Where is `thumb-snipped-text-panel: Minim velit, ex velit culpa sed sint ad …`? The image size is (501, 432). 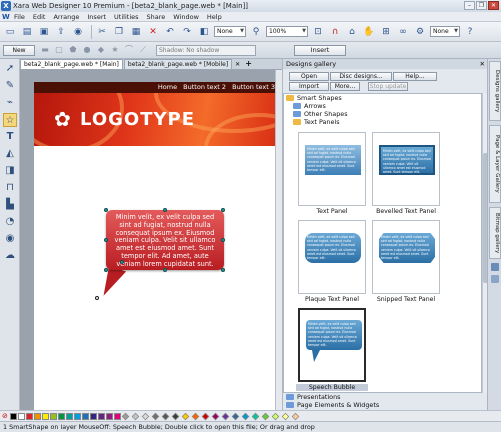
thumb-snipped-text-panel: Minim velit, ex velit culpa sed sint ad … is located at coordinates (406, 257).